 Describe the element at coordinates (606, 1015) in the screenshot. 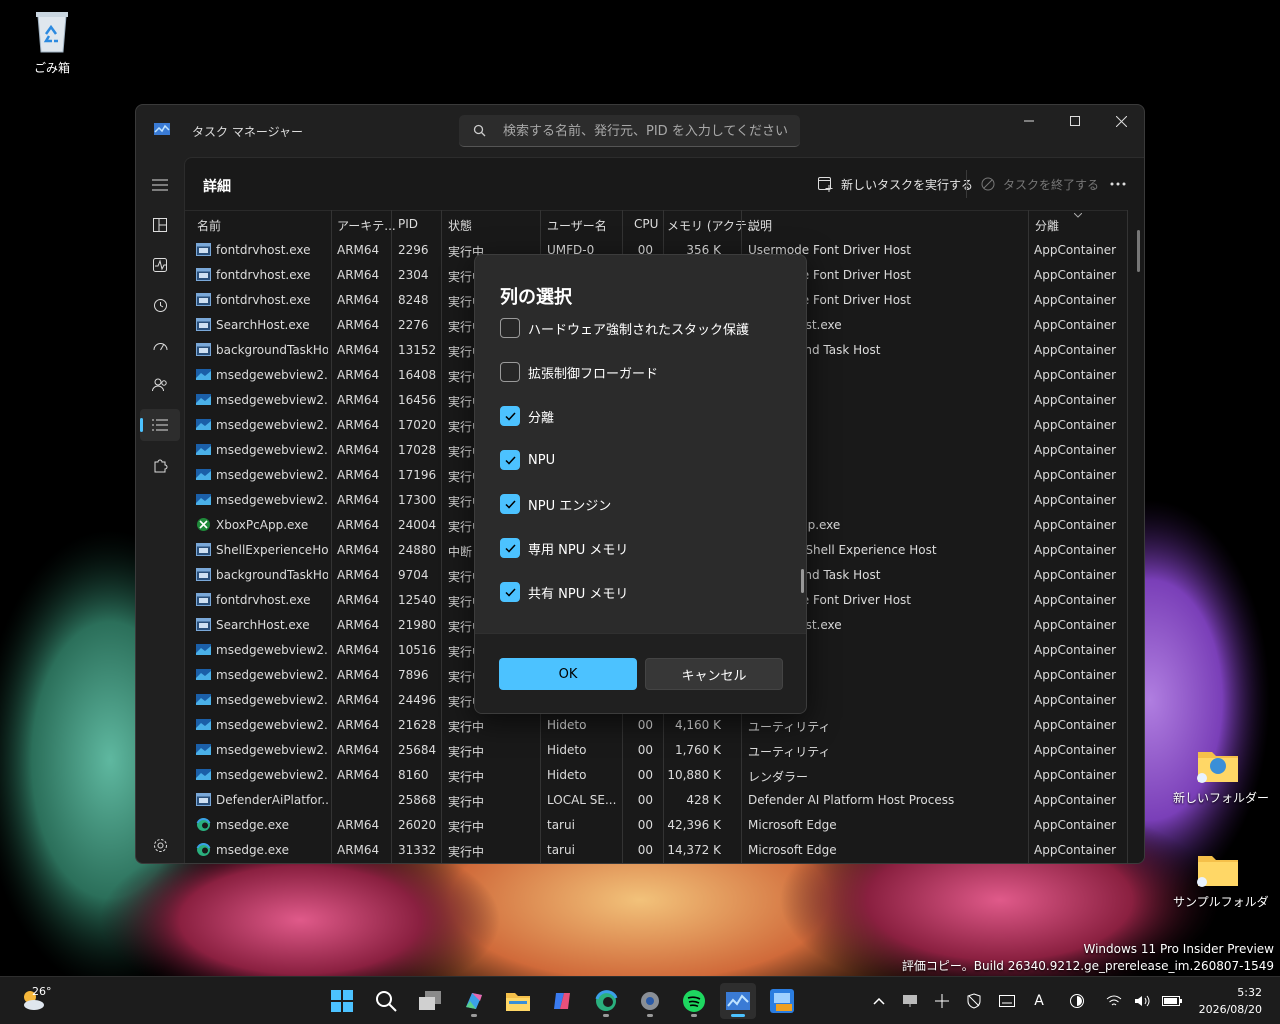

I see `running-indicator` at that location.